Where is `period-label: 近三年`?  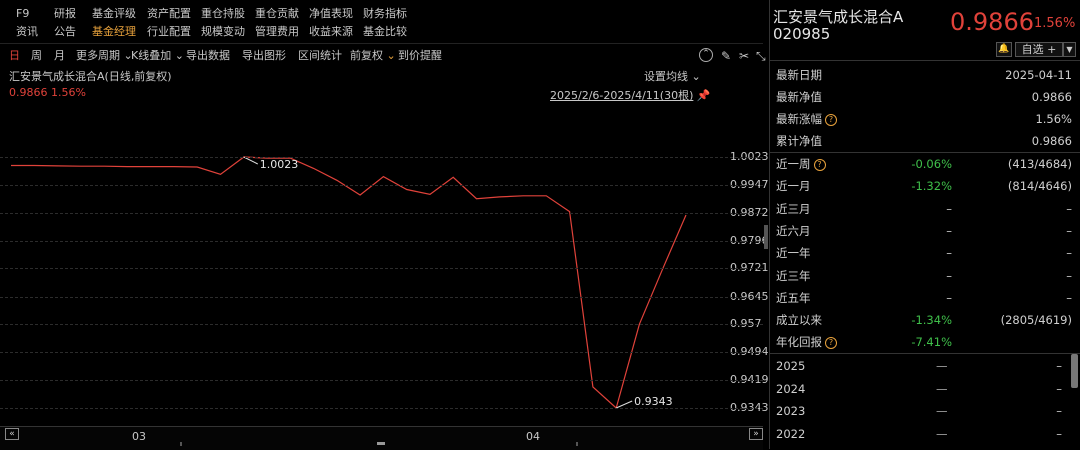 period-label: 近三年 is located at coordinates (793, 276).